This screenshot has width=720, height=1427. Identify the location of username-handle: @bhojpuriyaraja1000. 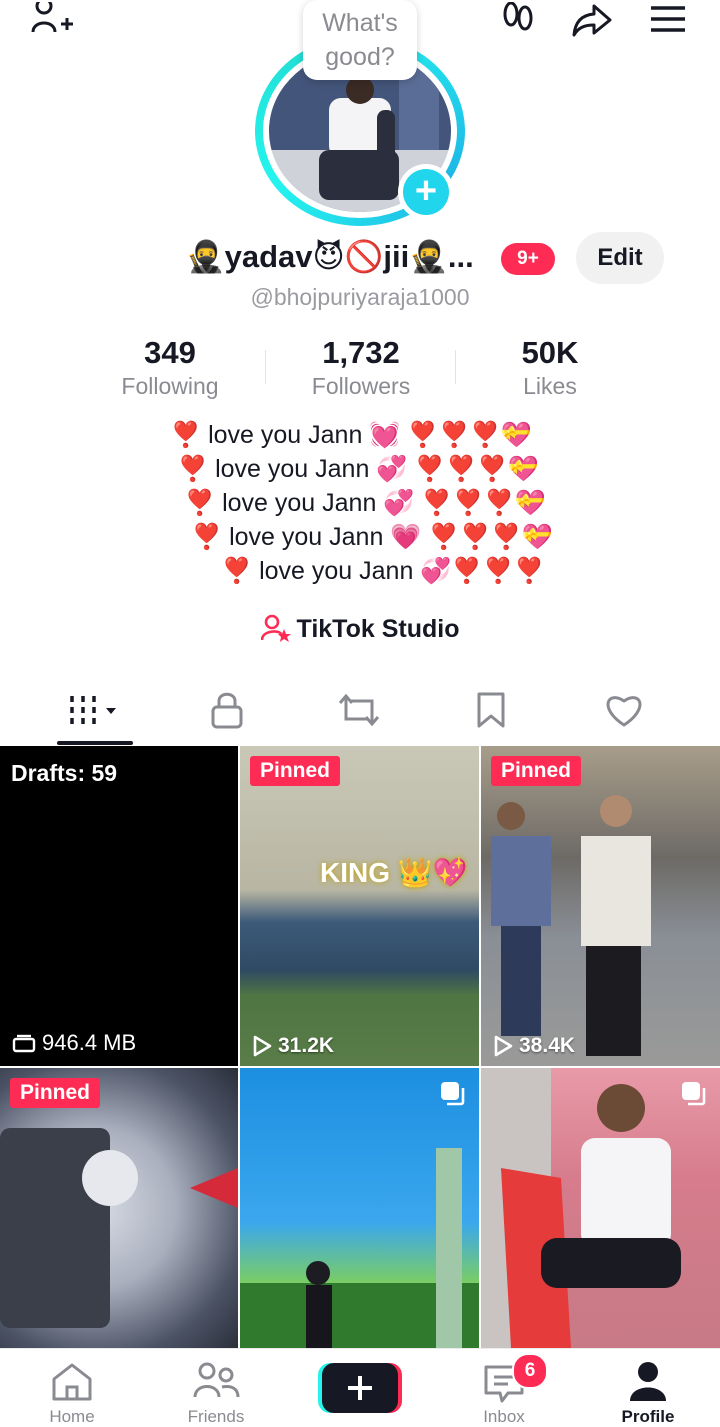
(360, 297).